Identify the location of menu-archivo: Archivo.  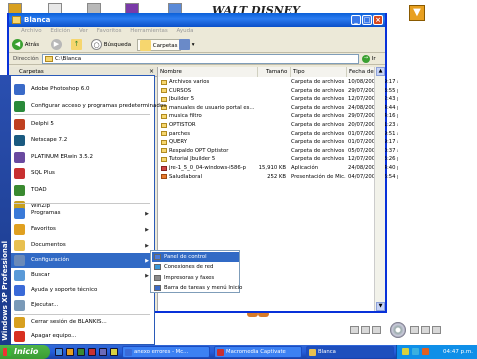
(31, 31).